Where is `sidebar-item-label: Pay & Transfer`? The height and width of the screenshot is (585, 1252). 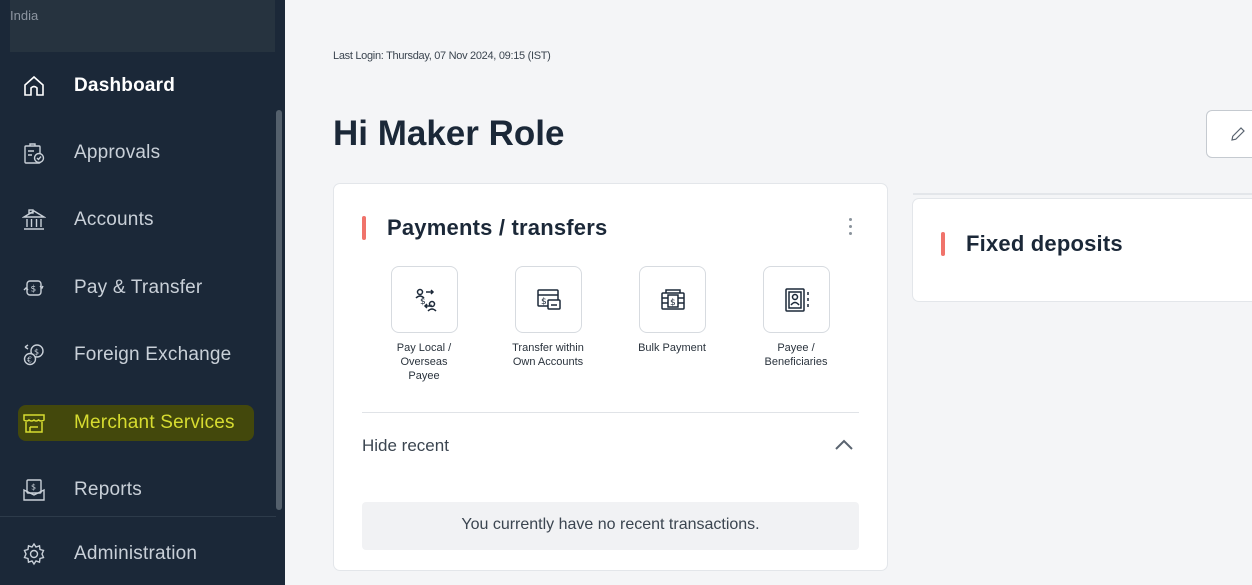
sidebar-item-label: Pay & Transfer is located at coordinates (138, 287).